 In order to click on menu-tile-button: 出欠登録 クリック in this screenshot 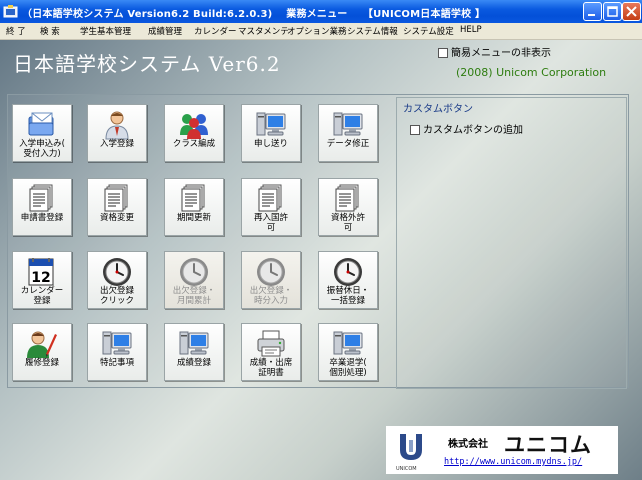, I will do `click(117, 280)`.